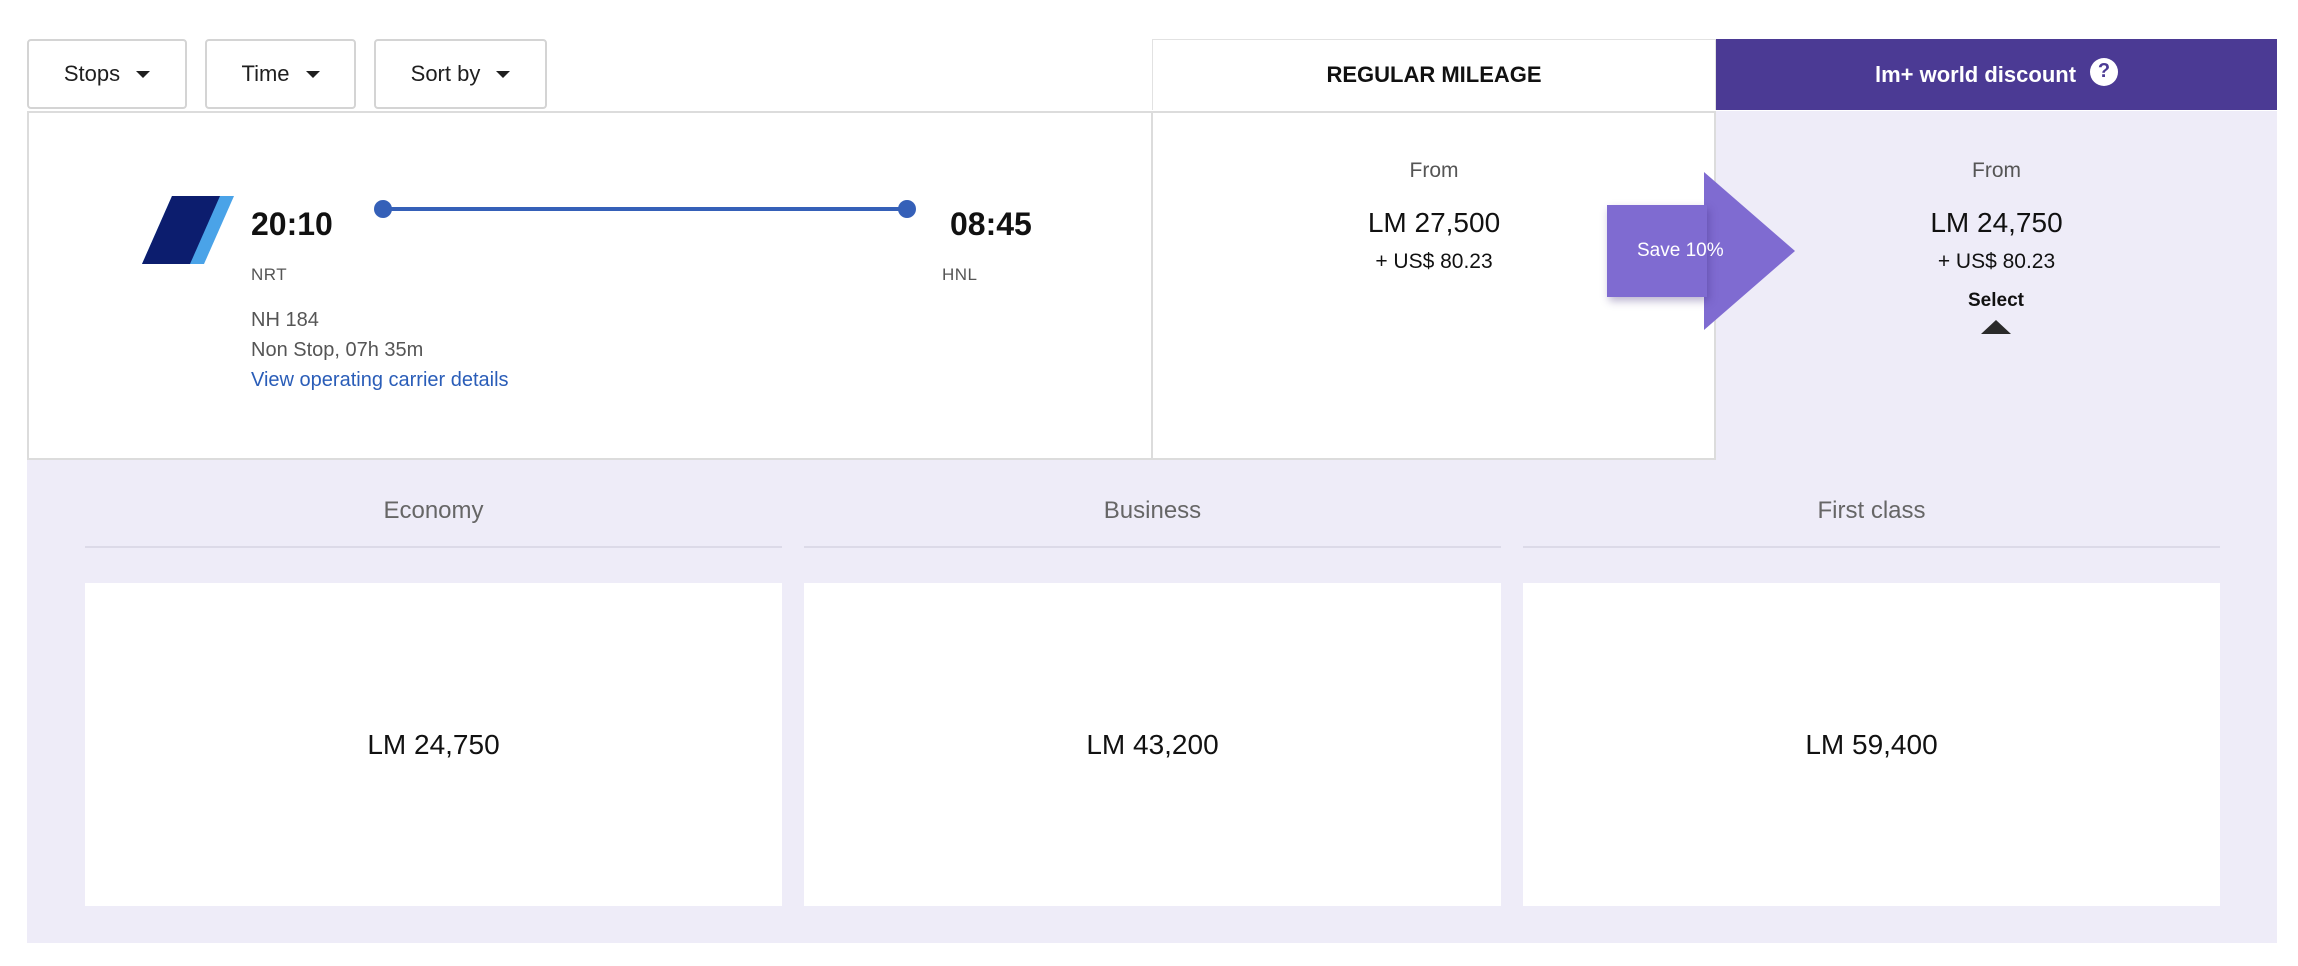 The height and width of the screenshot is (966, 2298). Describe the element at coordinates (1996, 170) in the screenshot. I see `discount-from-label: From` at that location.